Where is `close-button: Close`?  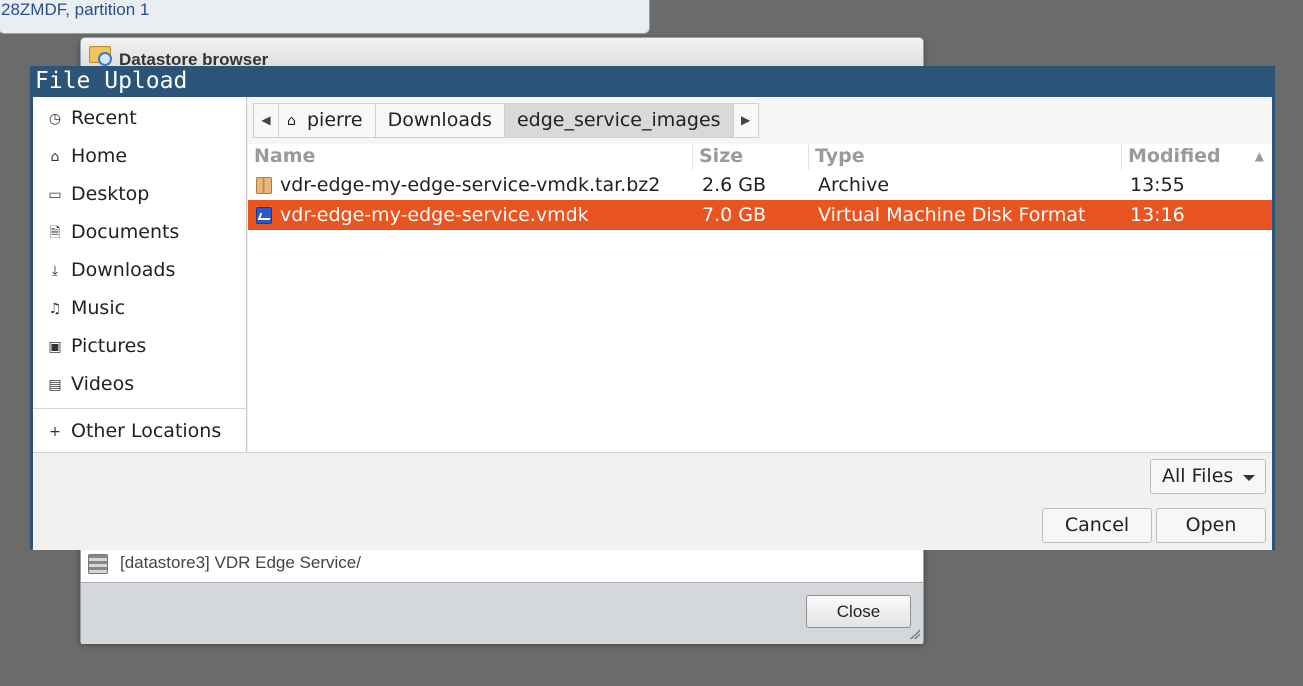 close-button: Close is located at coordinates (858, 611).